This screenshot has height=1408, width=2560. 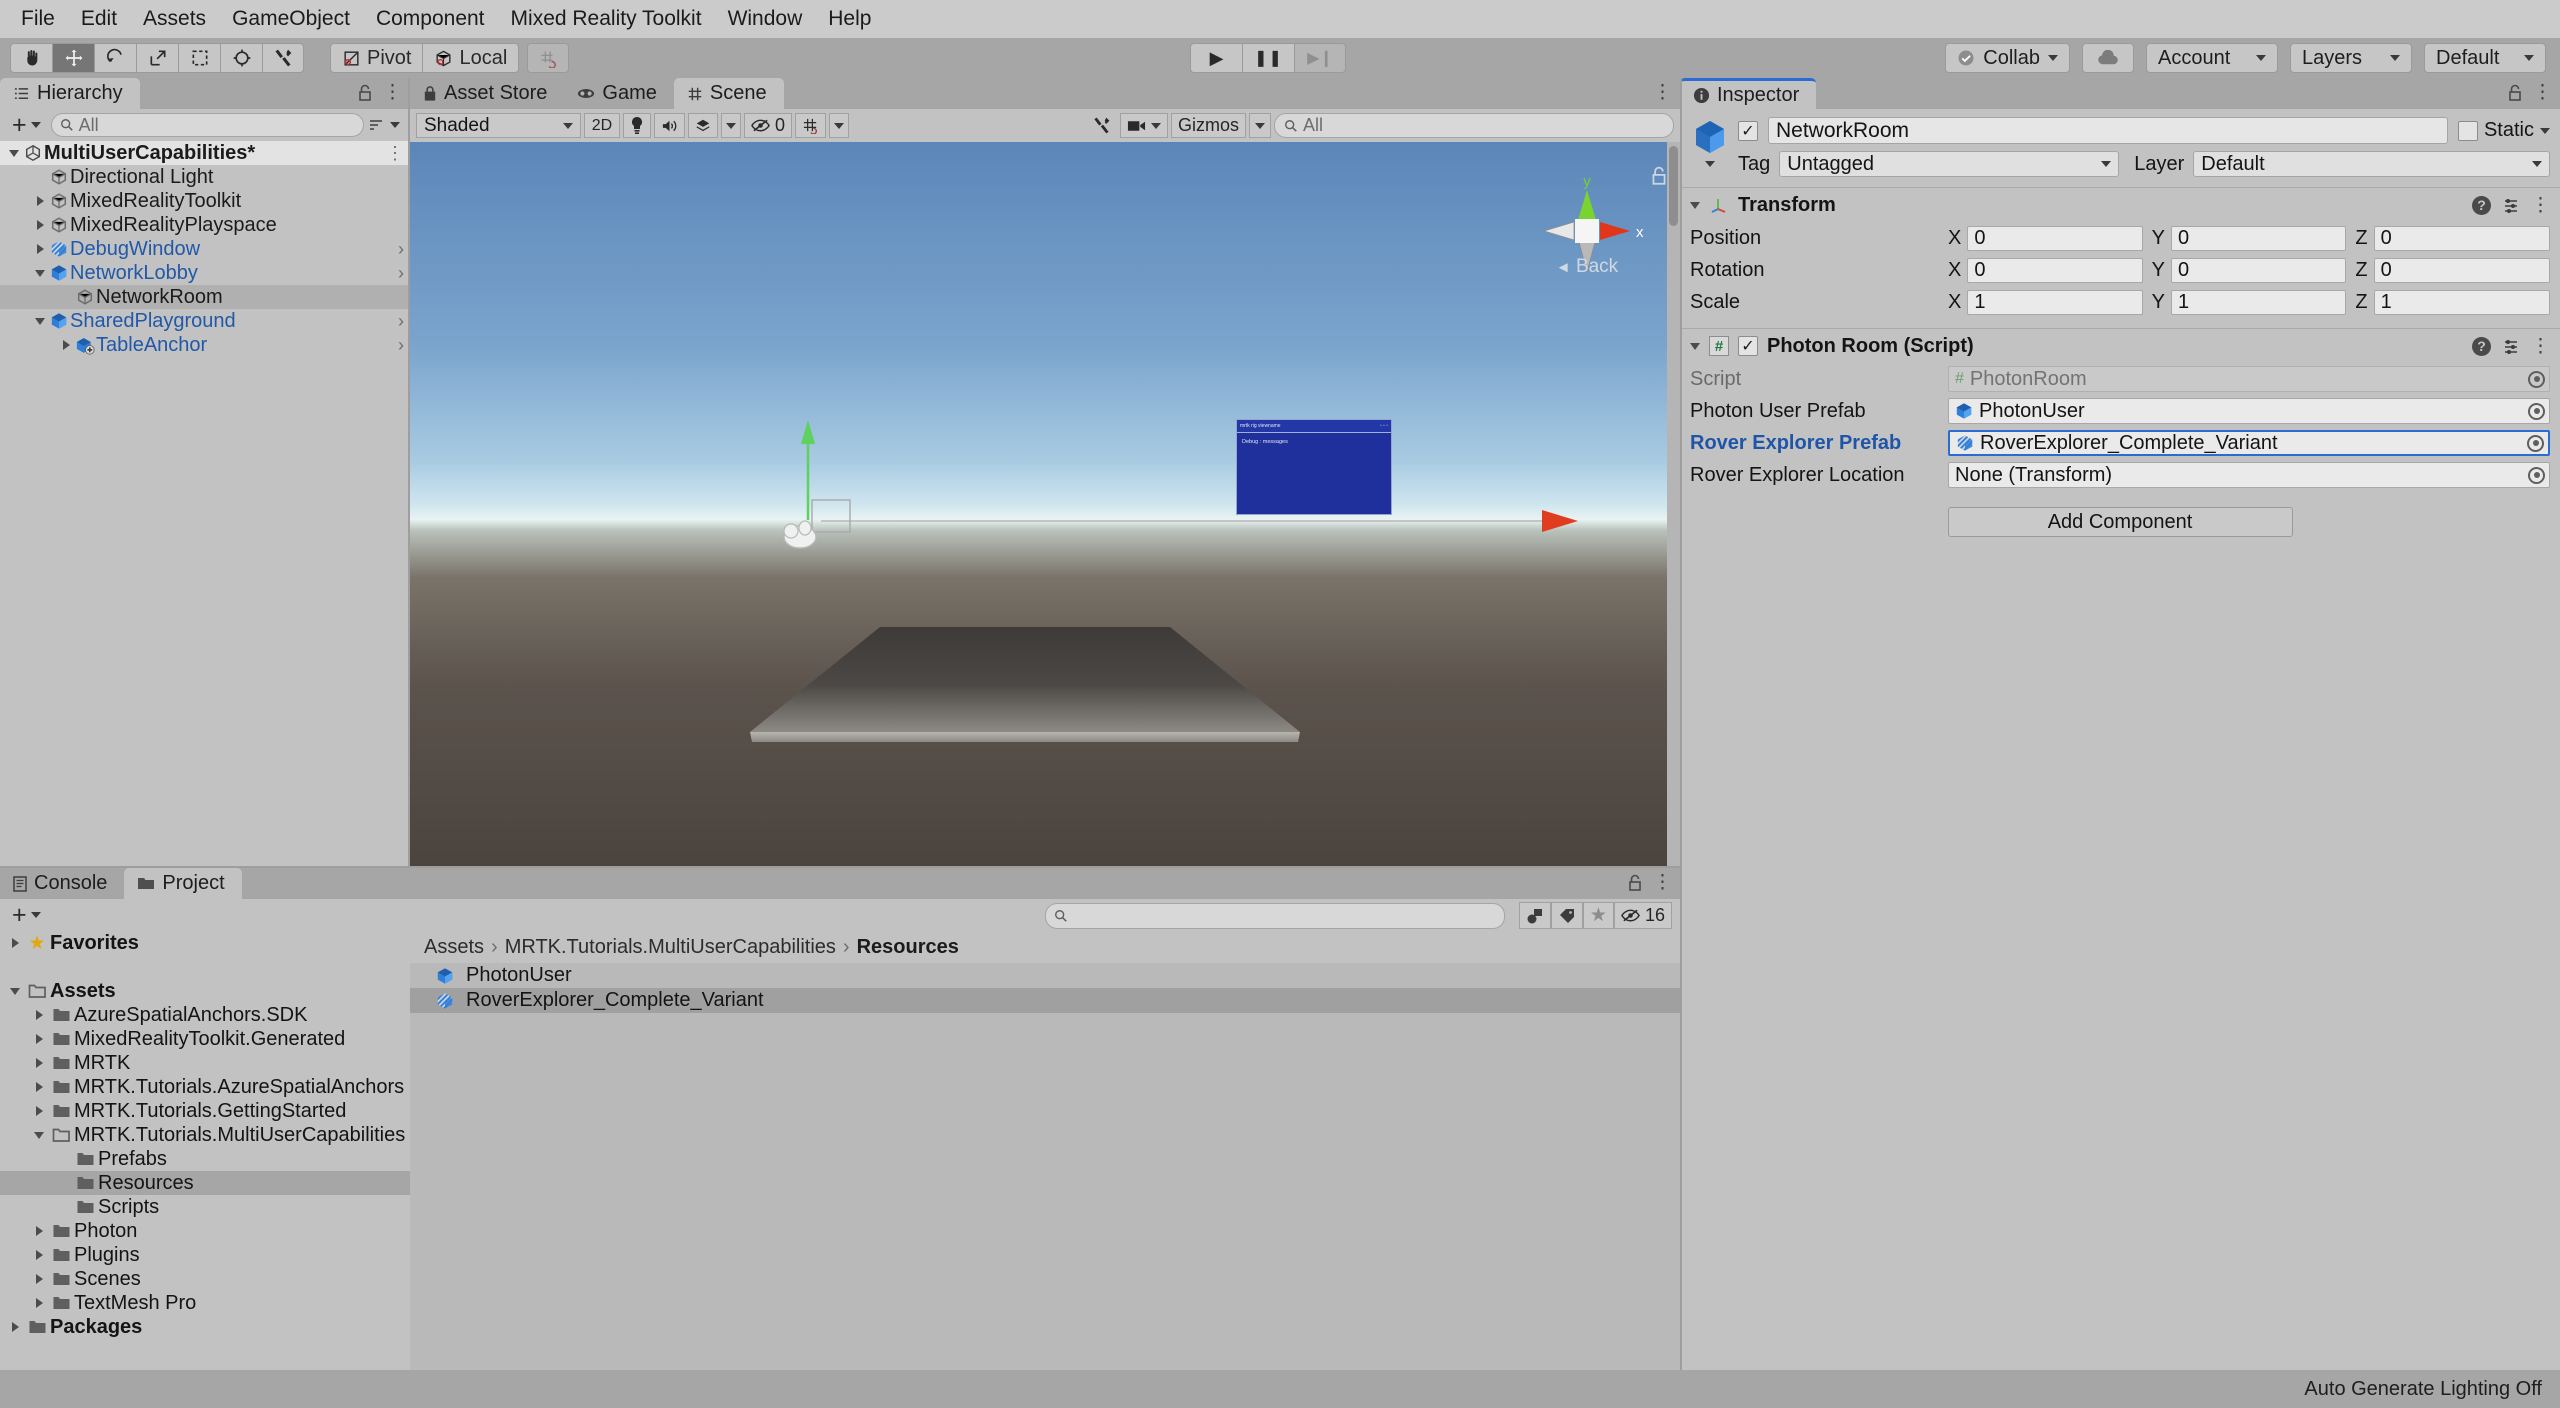 I want to click on static-checkbox, so click(x=2467, y=130).